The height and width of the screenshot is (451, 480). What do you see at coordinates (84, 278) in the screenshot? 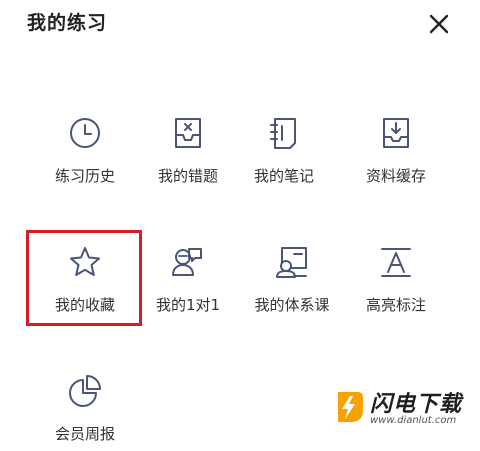
I see `highlight-annotation-box` at bounding box center [84, 278].